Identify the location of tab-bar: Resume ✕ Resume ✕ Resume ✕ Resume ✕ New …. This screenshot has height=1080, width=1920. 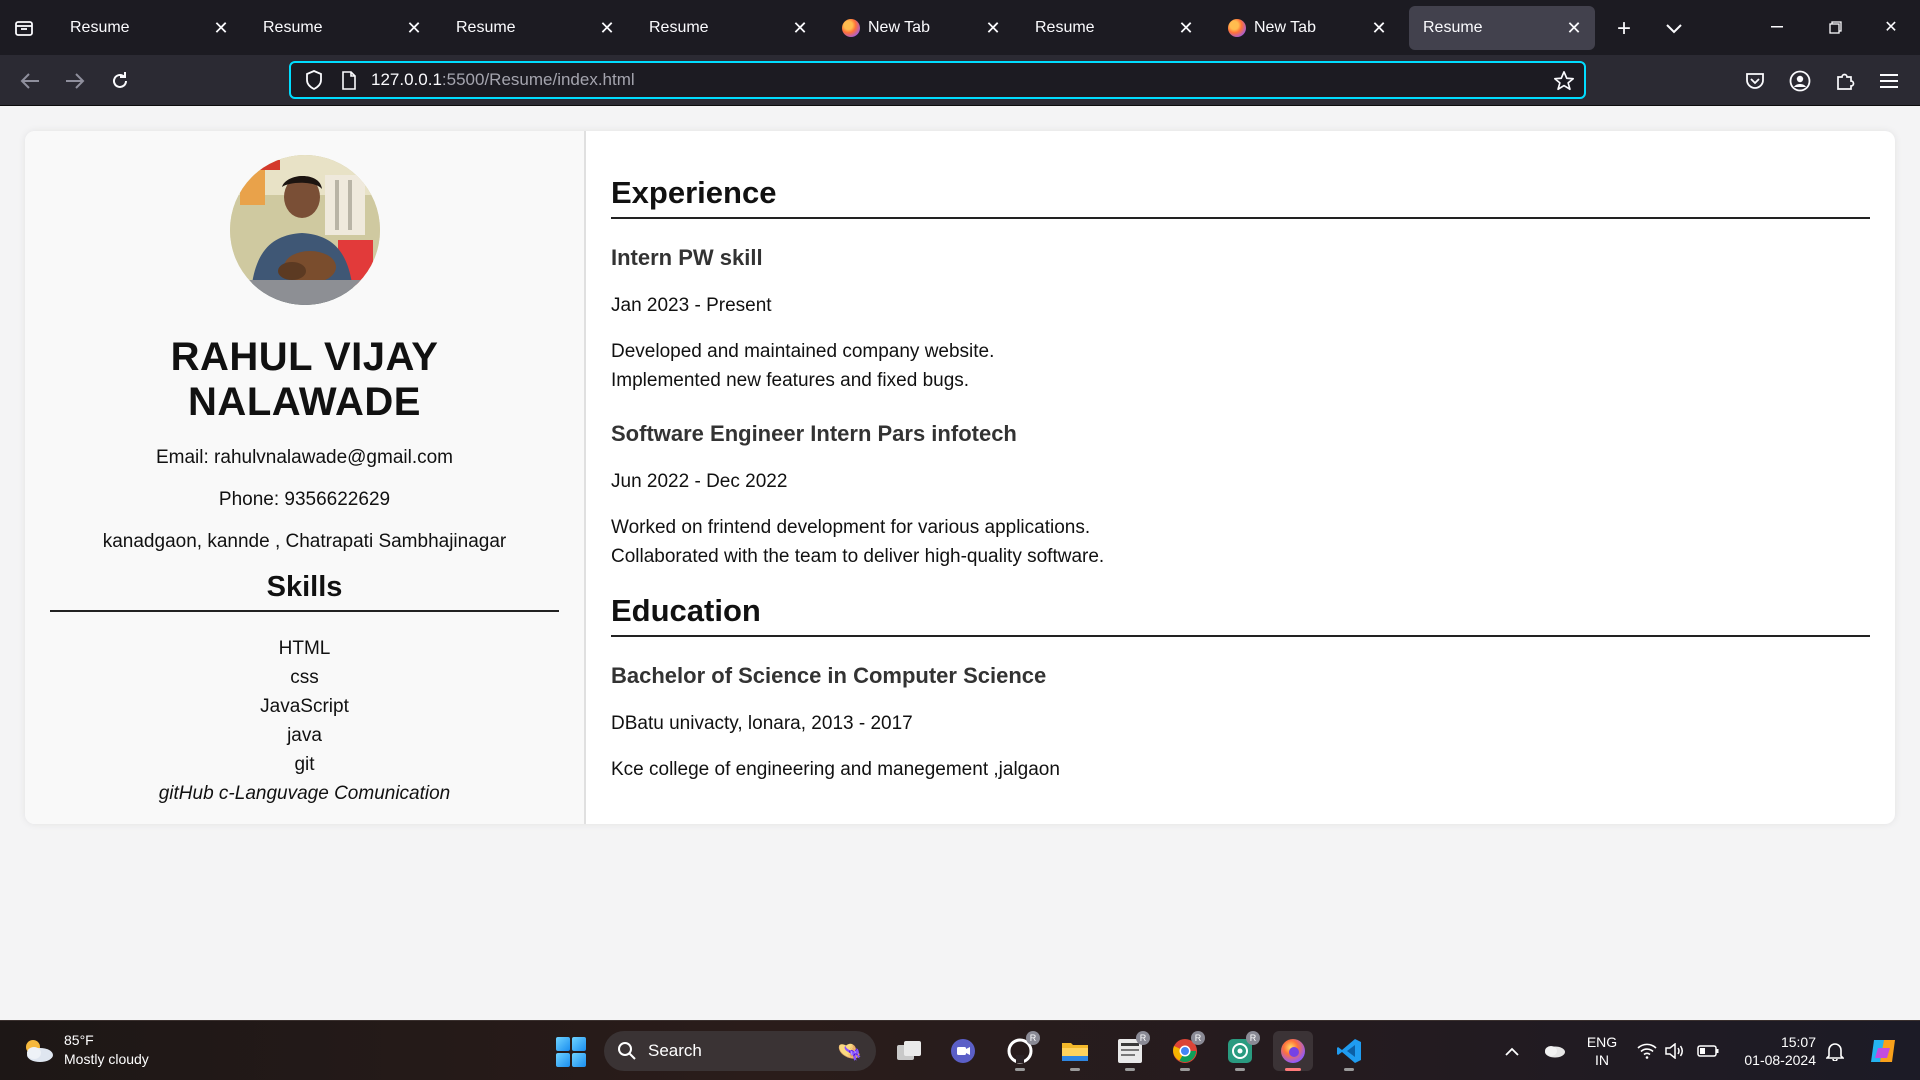
(960, 27).